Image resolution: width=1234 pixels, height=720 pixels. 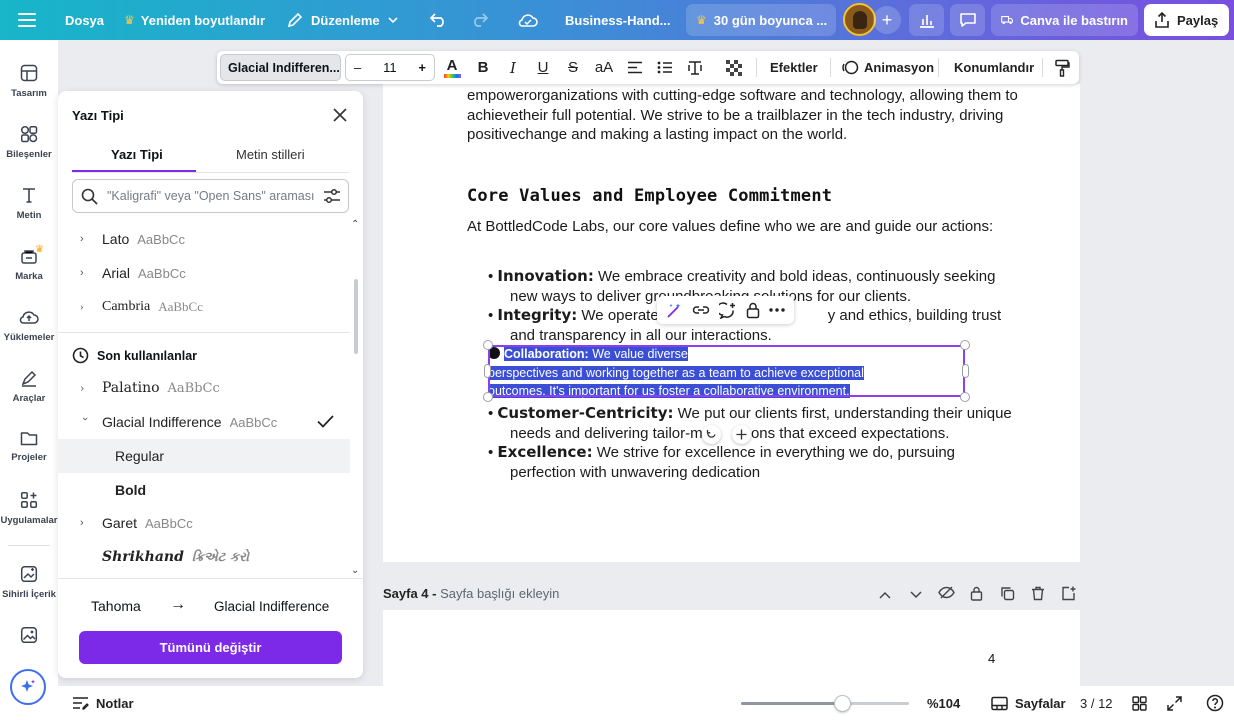 What do you see at coordinates (204, 456) in the screenshot?
I see `font-variant-regular: Regular` at bounding box center [204, 456].